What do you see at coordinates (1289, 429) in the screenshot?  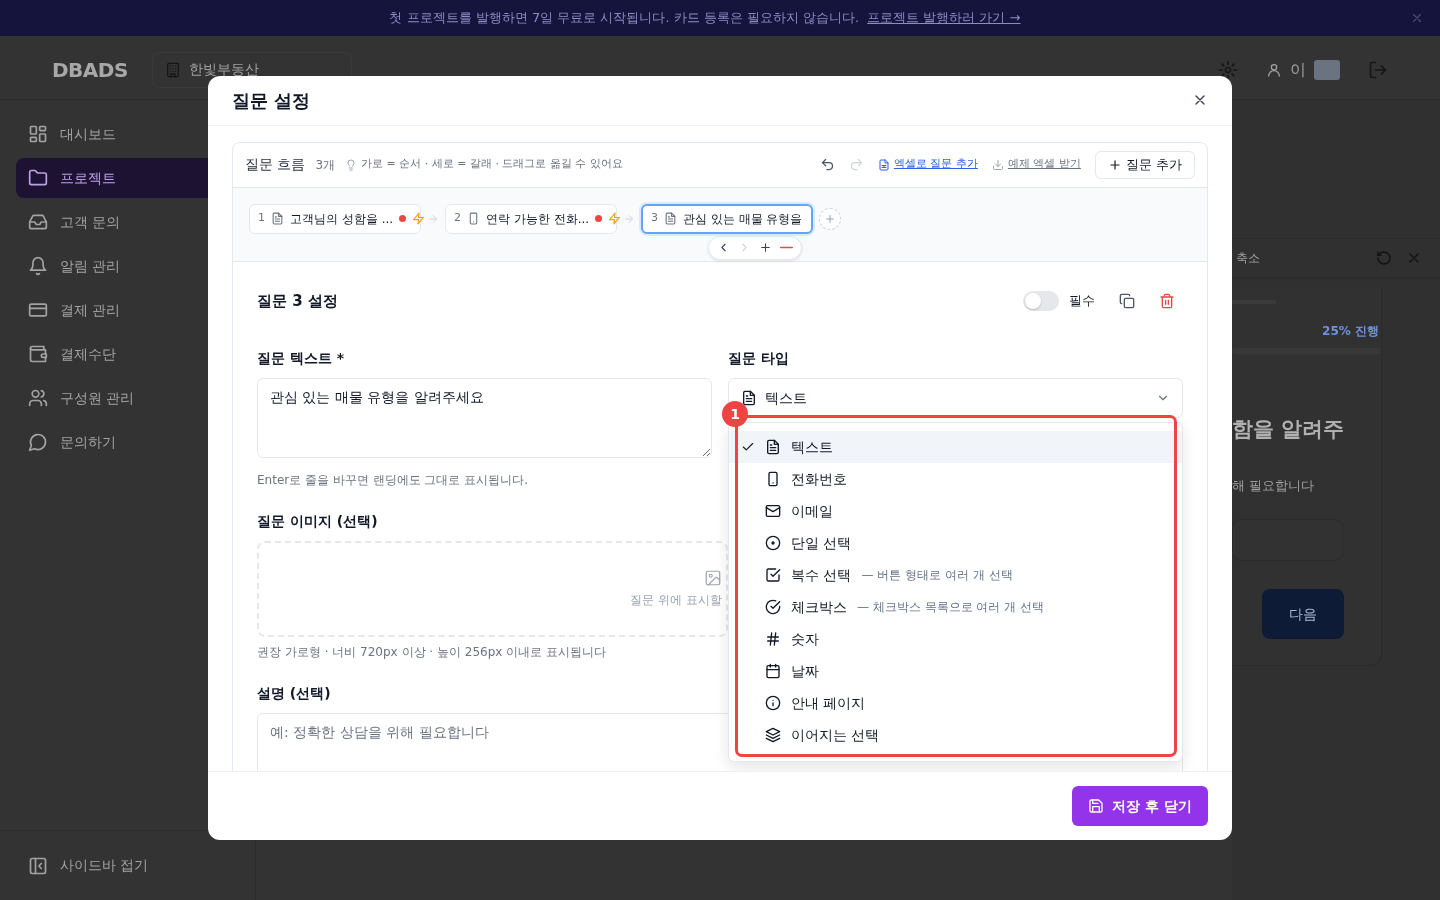 I see `preview-heading: 함을 알려주` at bounding box center [1289, 429].